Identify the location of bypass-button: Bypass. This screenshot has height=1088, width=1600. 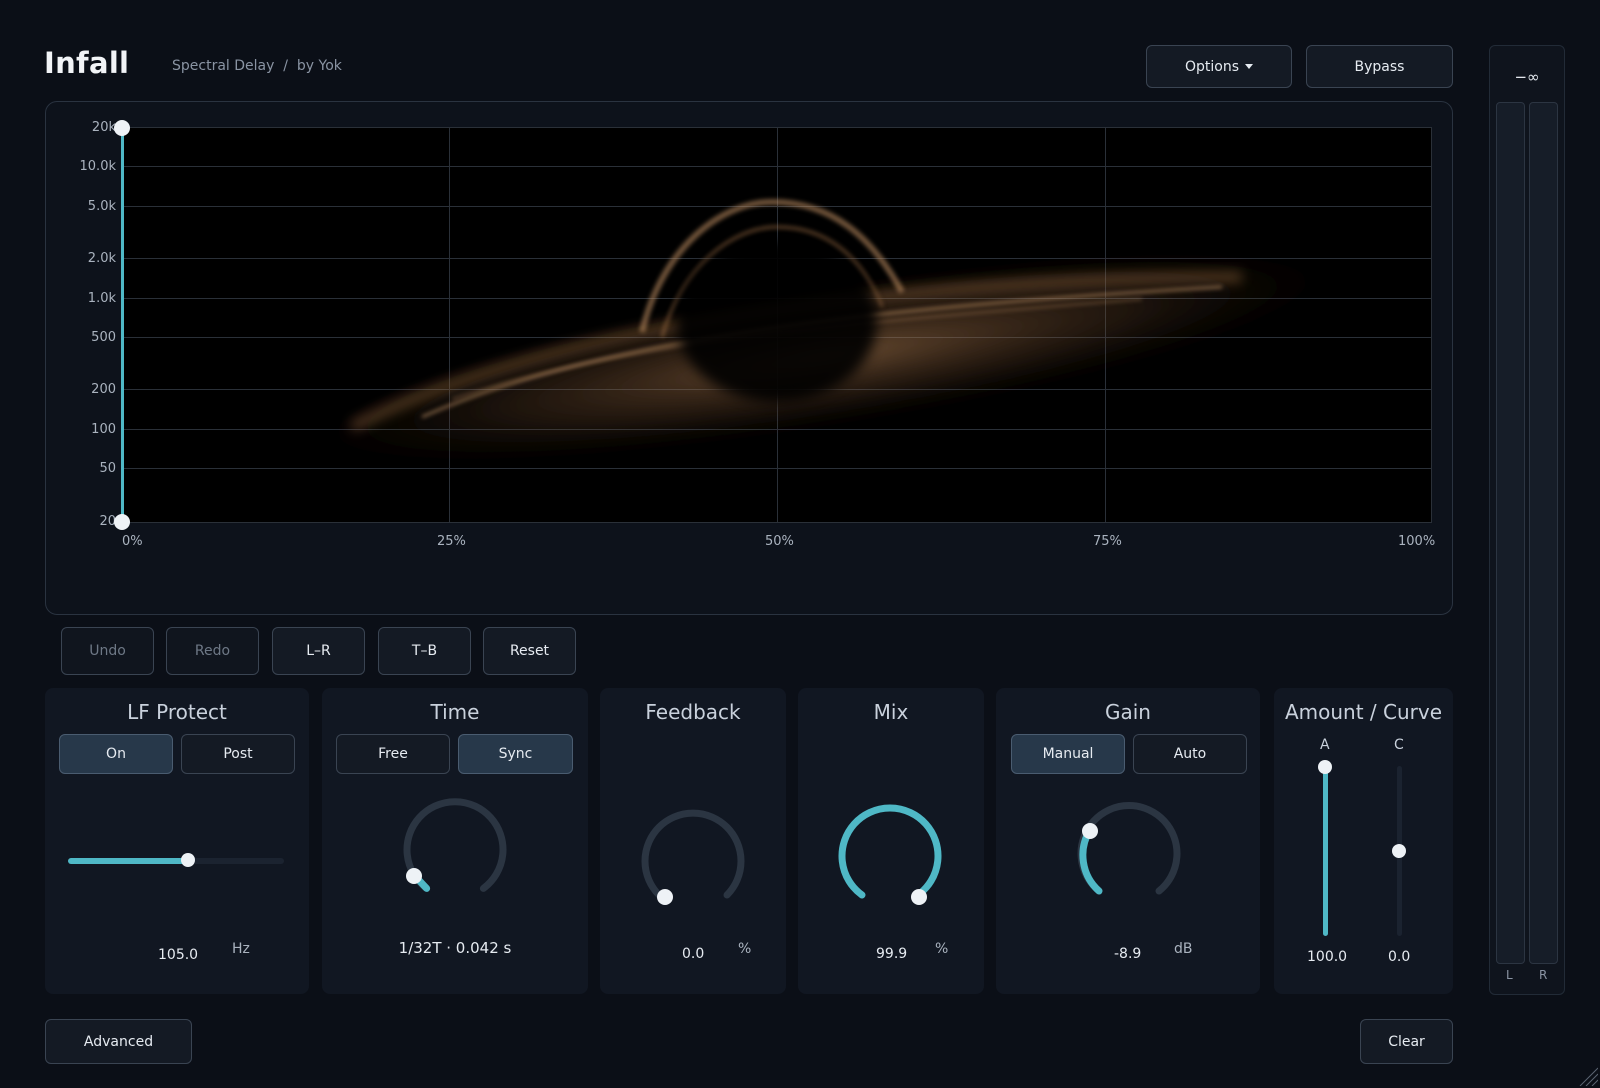
(1379, 66).